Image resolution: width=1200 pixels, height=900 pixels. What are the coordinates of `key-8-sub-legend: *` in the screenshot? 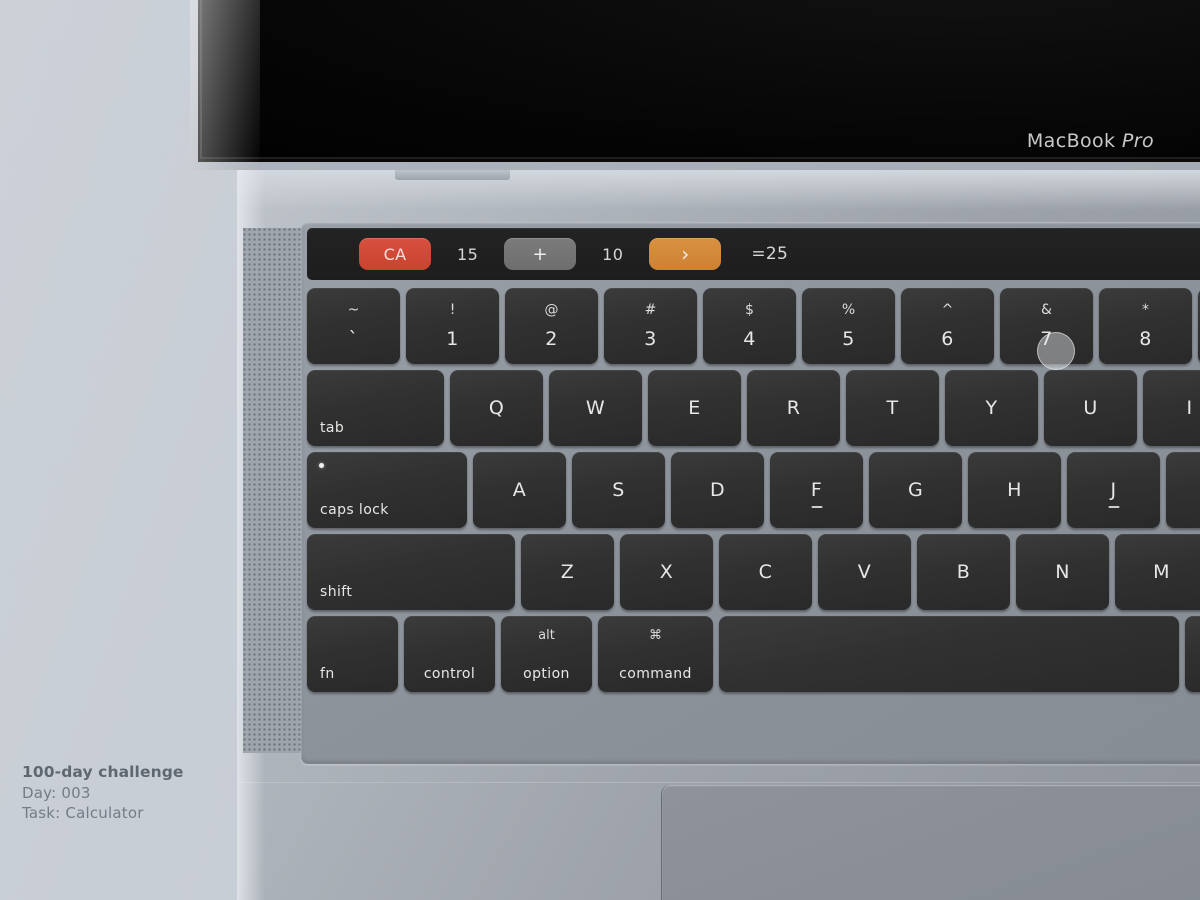 It's located at (1145, 310).